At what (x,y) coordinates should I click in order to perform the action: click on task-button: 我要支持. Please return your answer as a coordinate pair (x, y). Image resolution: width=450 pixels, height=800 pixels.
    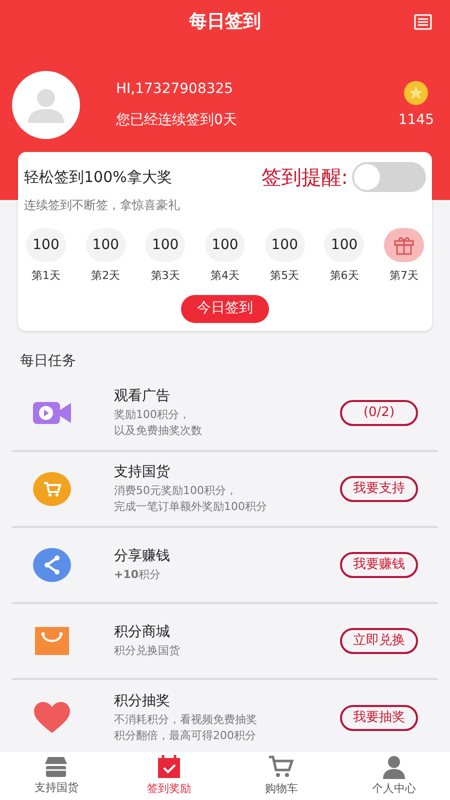
    Looking at the image, I should click on (379, 489).